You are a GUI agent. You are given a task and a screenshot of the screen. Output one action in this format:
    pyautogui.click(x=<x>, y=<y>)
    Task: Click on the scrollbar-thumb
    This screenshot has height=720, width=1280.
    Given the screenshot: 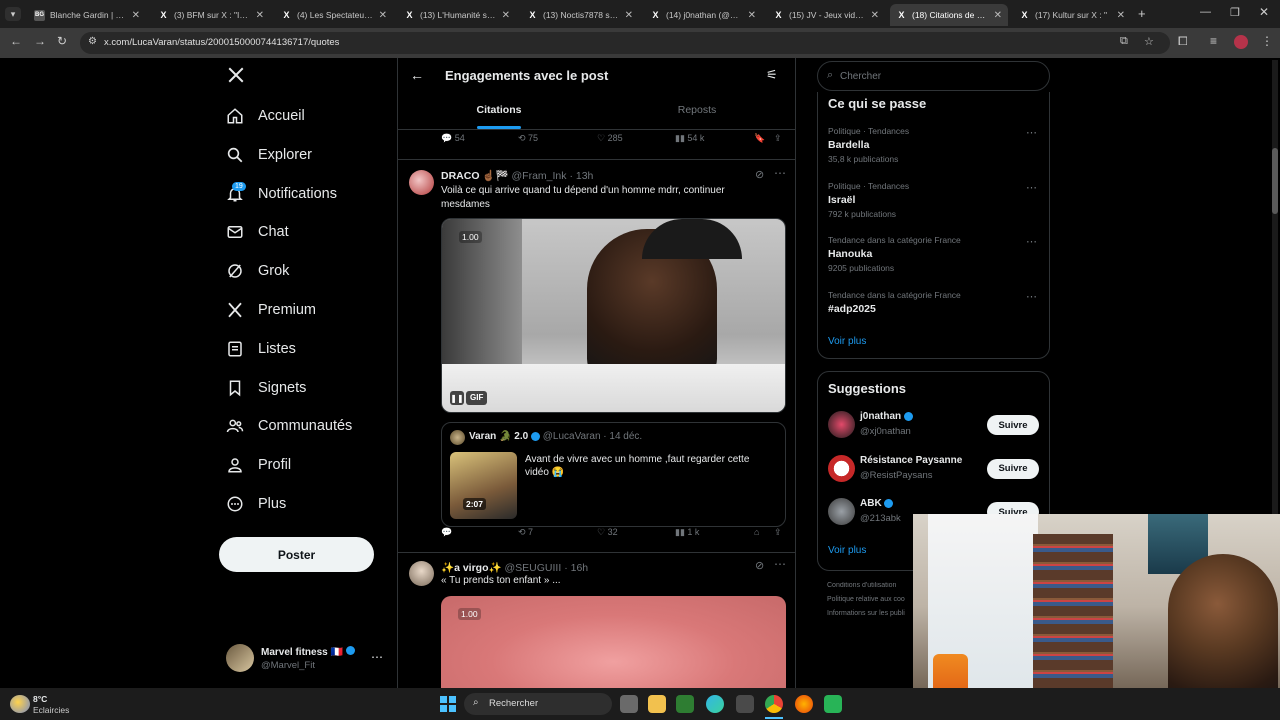 What is the action you would take?
    pyautogui.click(x=1275, y=181)
    